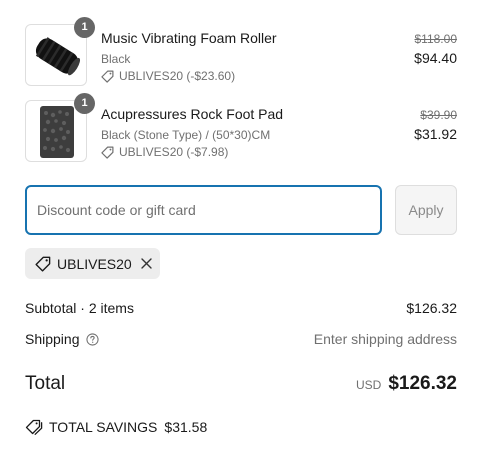 This screenshot has height=458, width=500. Describe the element at coordinates (203, 210) in the screenshot. I see `discount-code-input` at that location.